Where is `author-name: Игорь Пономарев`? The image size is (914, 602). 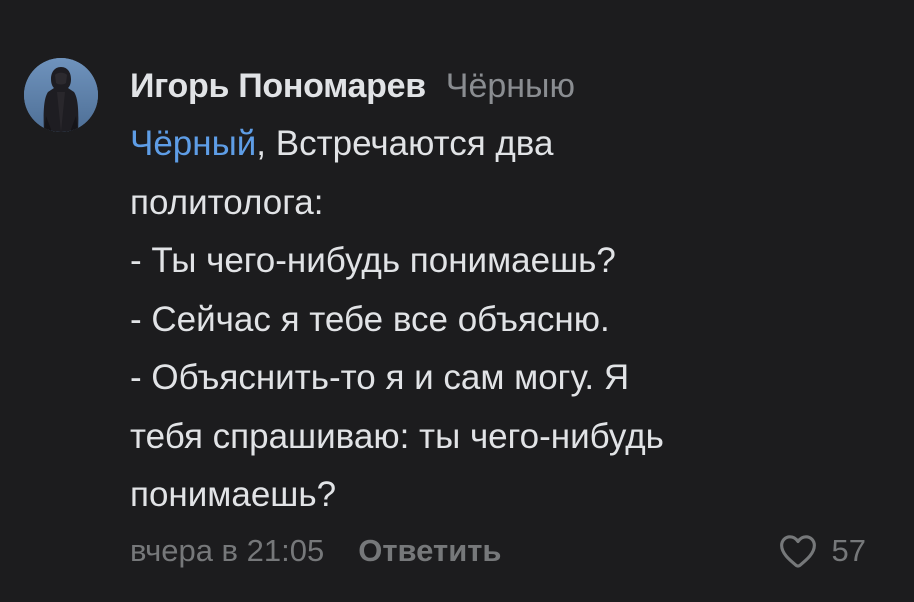 author-name: Игорь Пономарев is located at coordinates (278, 86).